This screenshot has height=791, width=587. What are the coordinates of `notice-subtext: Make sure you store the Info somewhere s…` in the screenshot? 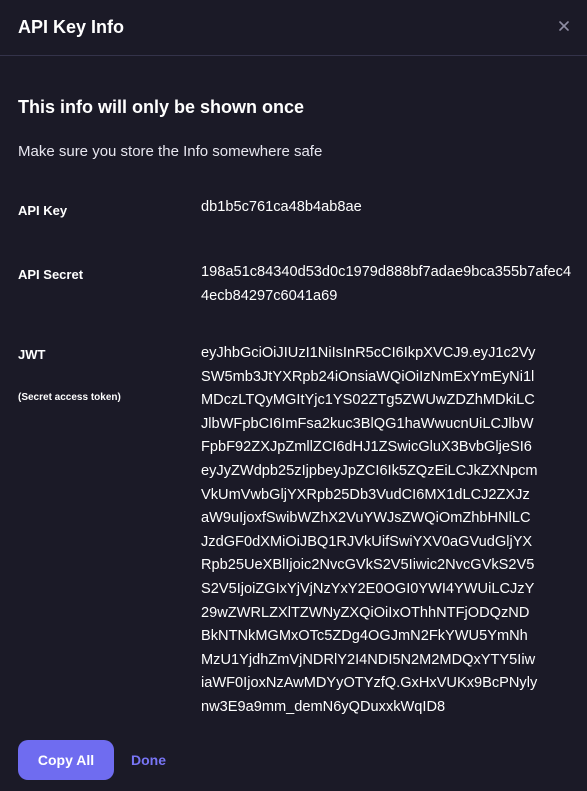 It's located at (170, 151).